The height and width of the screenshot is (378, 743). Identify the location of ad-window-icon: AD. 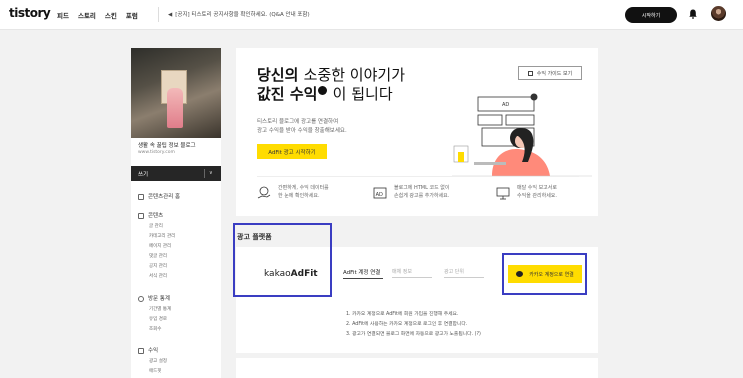
(380, 193).